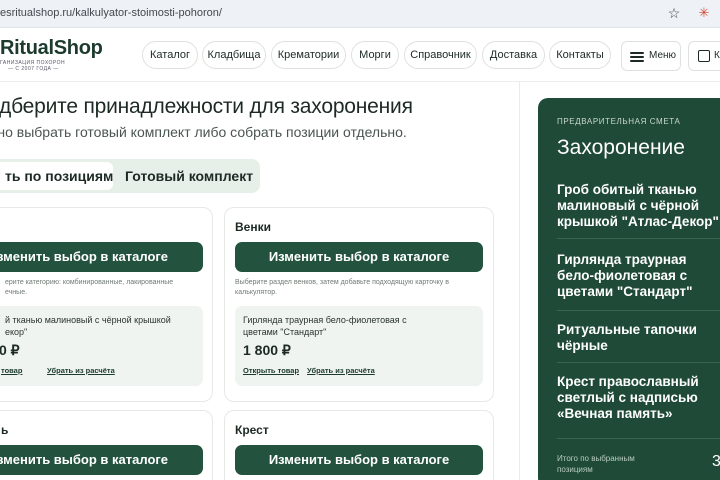 The height and width of the screenshot is (480, 720). Describe the element at coordinates (253, 227) in the screenshot. I see `card-title: Венки` at that location.